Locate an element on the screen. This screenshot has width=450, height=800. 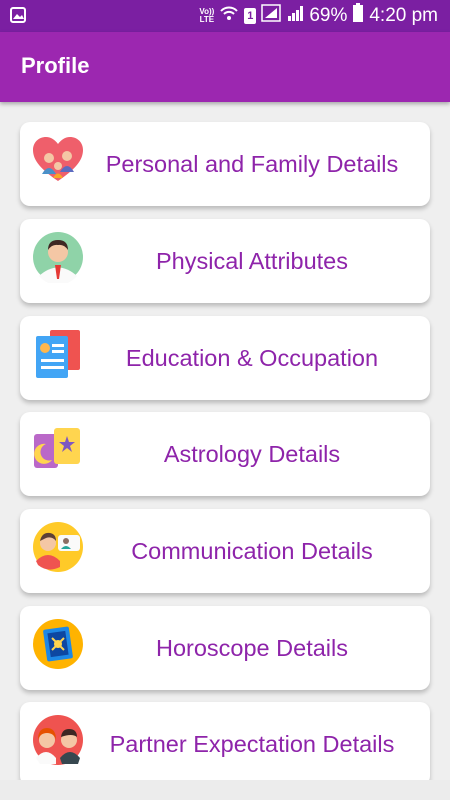
menu-item-label: Physical Attributes is located at coordinates (251, 260).